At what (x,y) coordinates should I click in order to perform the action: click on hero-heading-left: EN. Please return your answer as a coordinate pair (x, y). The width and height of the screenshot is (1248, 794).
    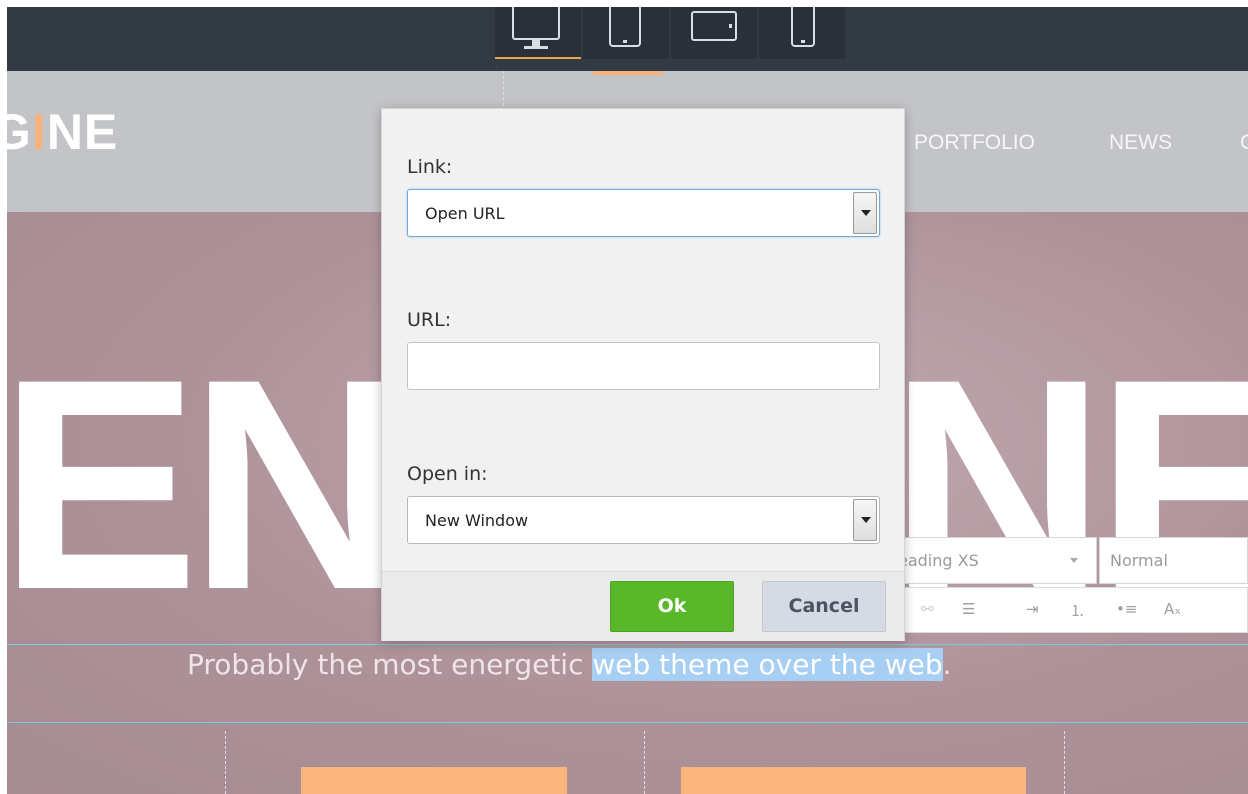
    Looking at the image, I should click on (206, 484).